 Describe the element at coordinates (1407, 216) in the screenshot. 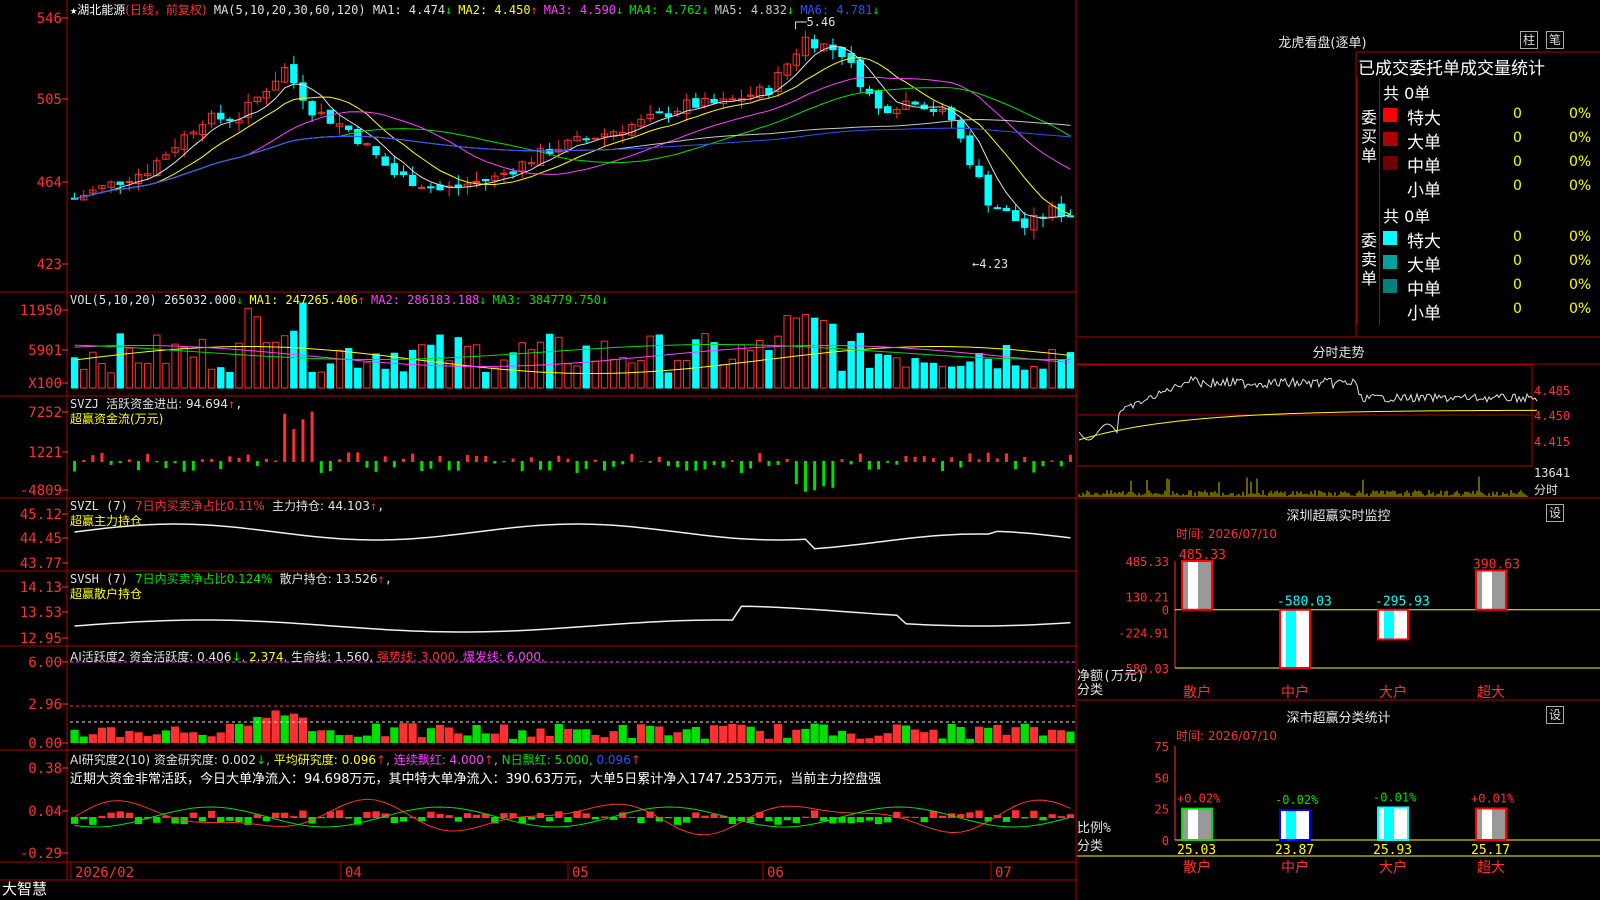

I see `sell-total: 共 0单` at that location.